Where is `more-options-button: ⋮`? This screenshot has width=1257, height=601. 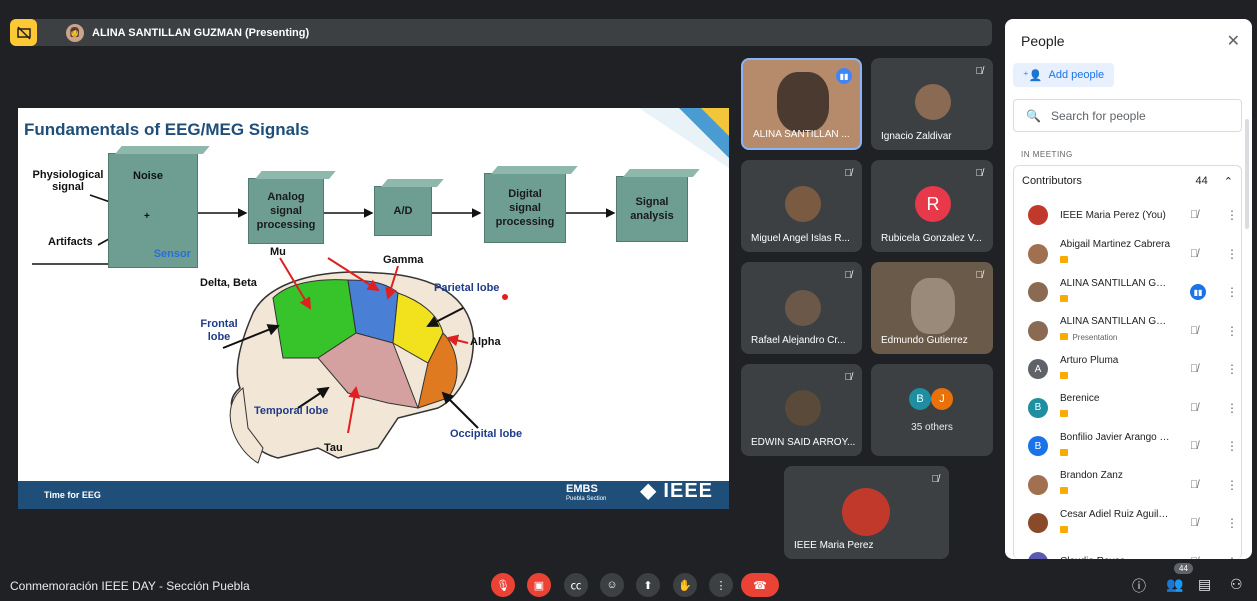
more-options-button: ⋮ is located at coordinates (721, 585).